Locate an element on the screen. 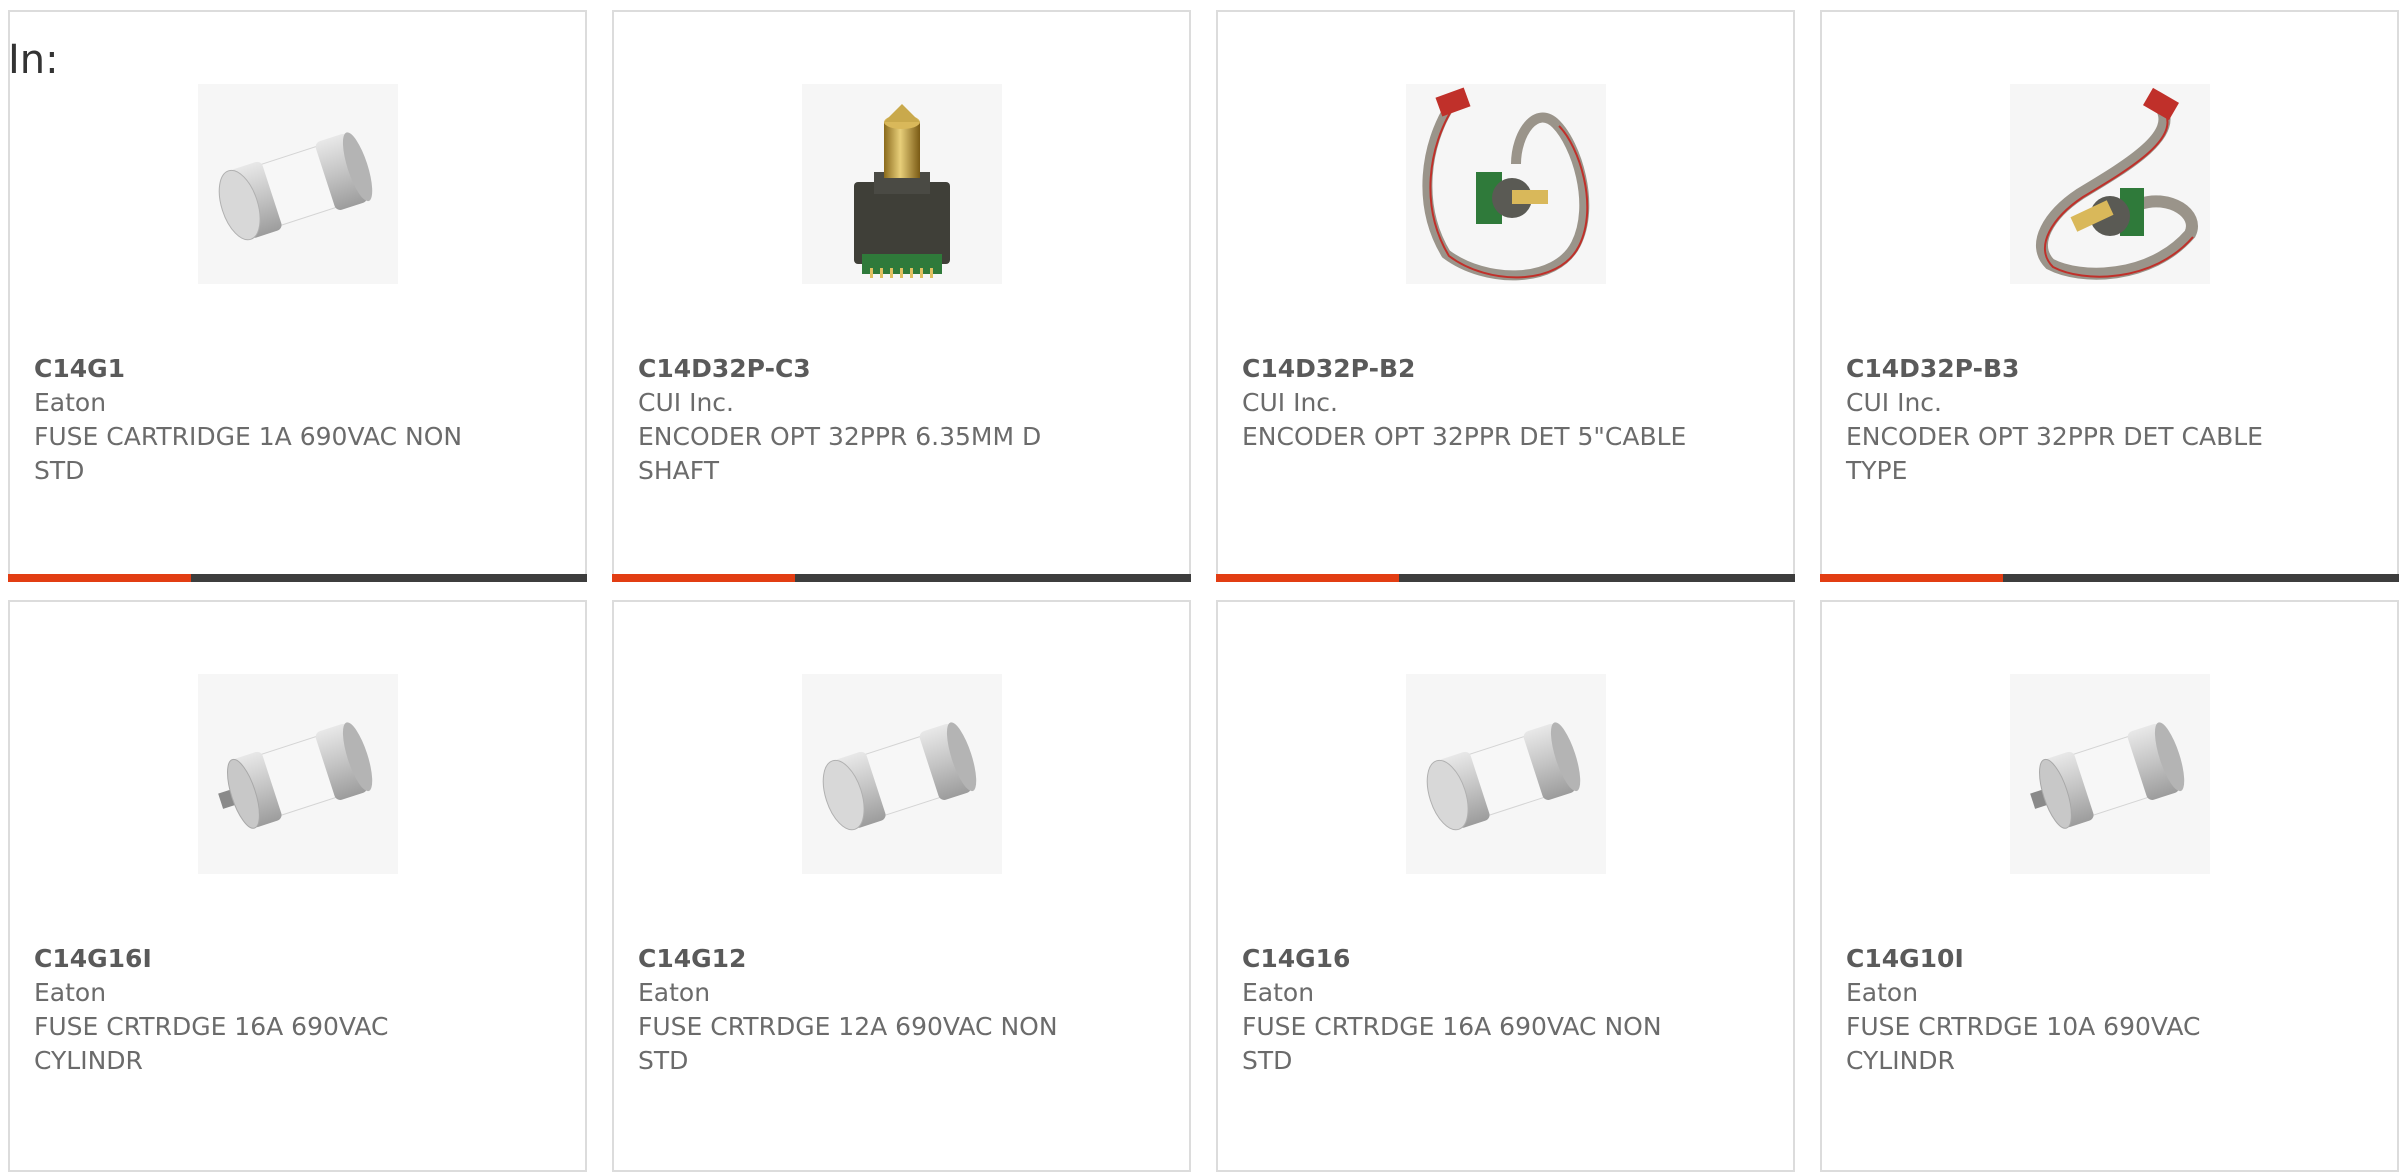 This screenshot has width=2400, height=1172. part-number: C14G12 is located at coordinates (901, 959).